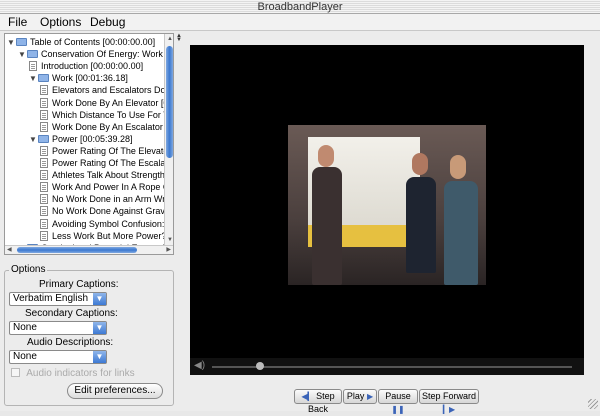  I want to click on tree-item-row: Which Distance To Use For T, so click(102, 115).